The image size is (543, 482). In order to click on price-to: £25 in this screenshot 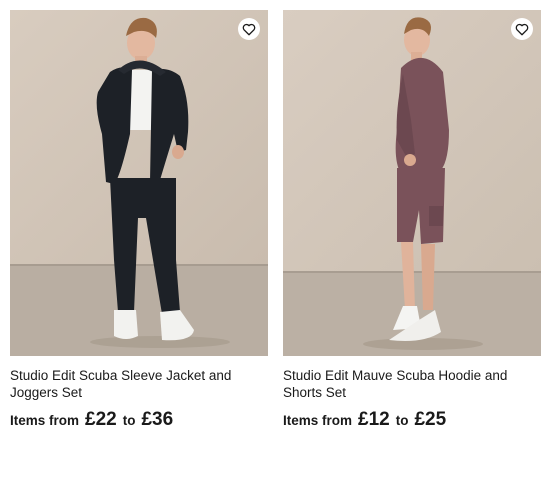, I will do `click(430, 419)`.